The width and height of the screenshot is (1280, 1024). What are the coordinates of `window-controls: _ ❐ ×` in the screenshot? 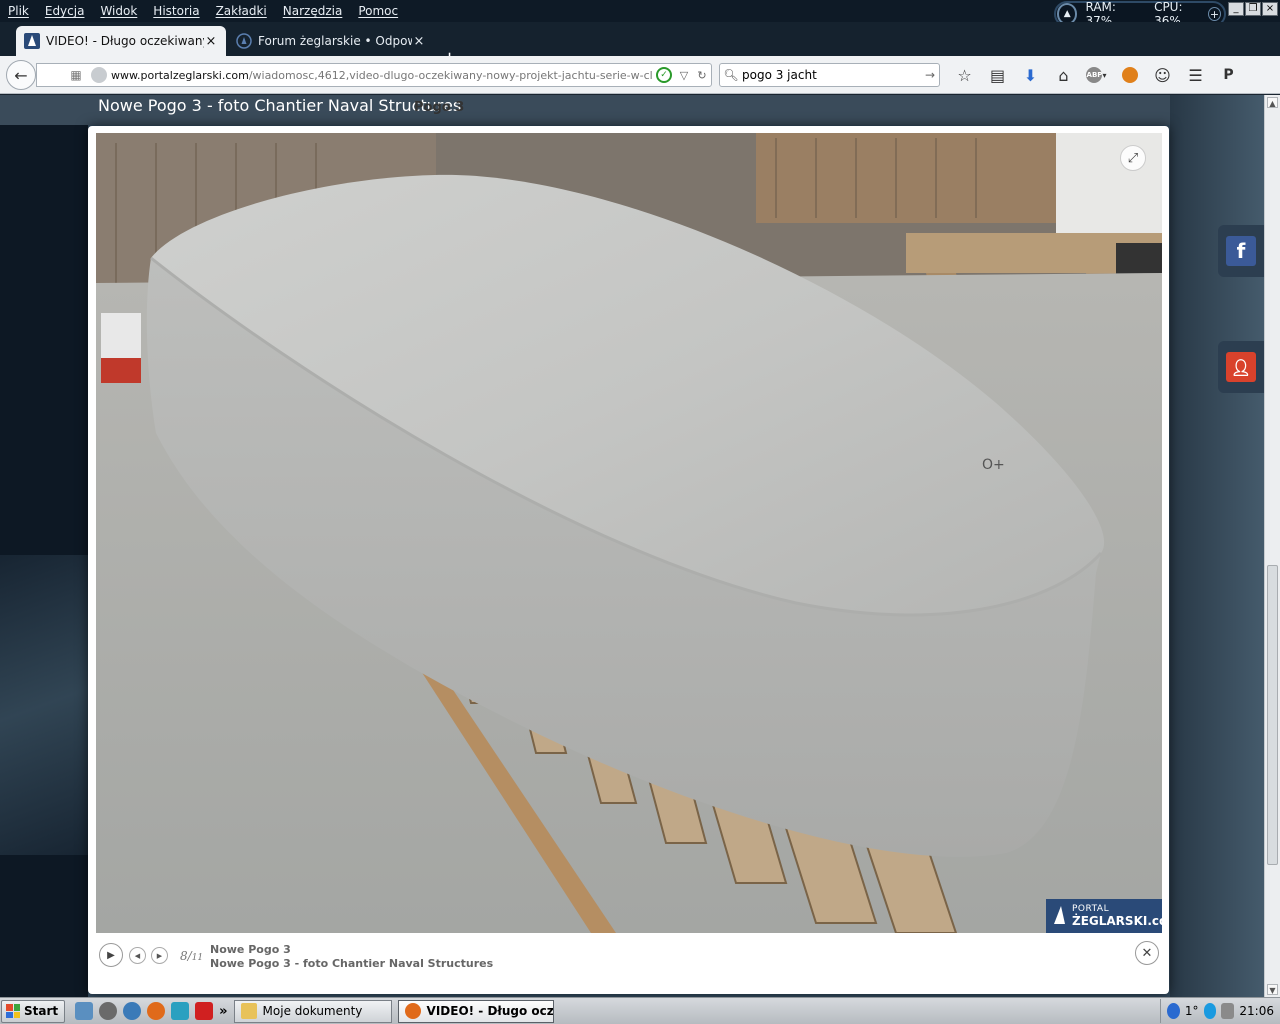 It's located at (1253, 9).